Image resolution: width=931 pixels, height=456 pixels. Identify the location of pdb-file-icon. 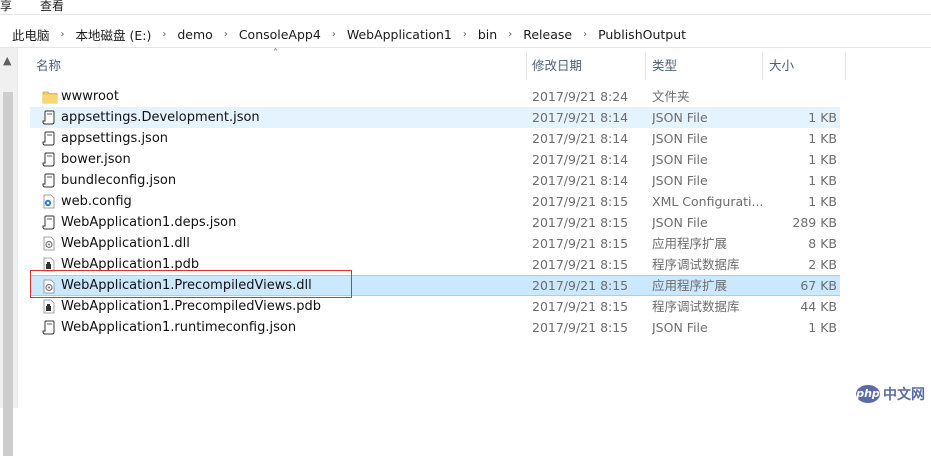
(49, 306).